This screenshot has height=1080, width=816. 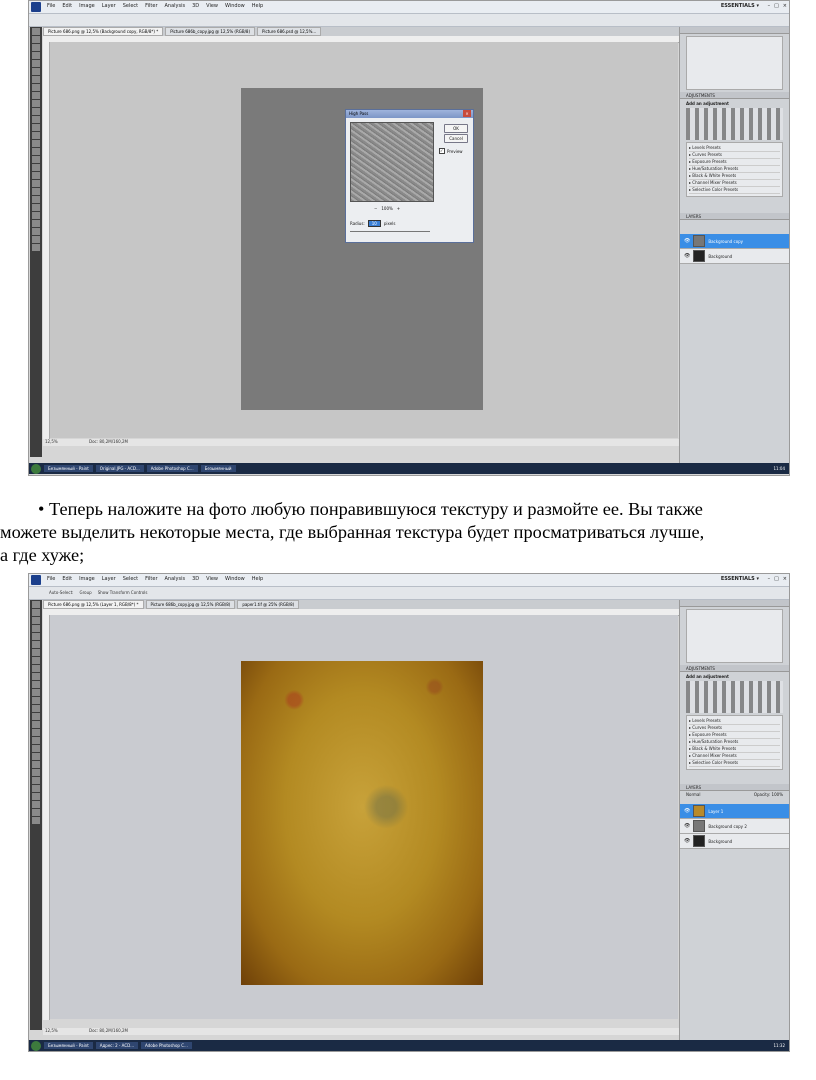 I want to click on taskbar-button: Безымянный, so click(x=218, y=468).